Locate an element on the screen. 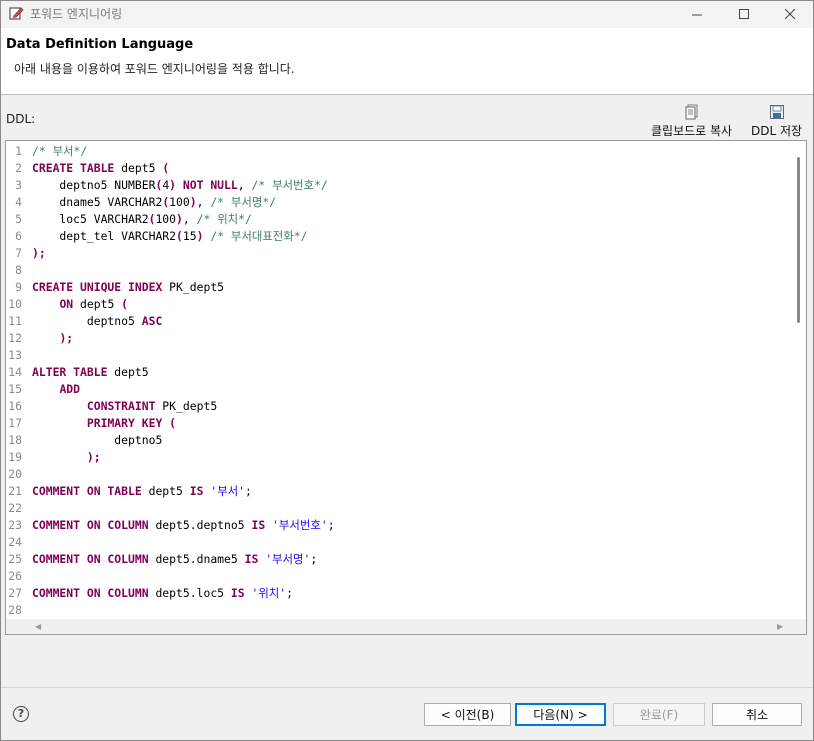 The width and height of the screenshot is (814, 741). line-number: 19 is located at coordinates (15, 457).